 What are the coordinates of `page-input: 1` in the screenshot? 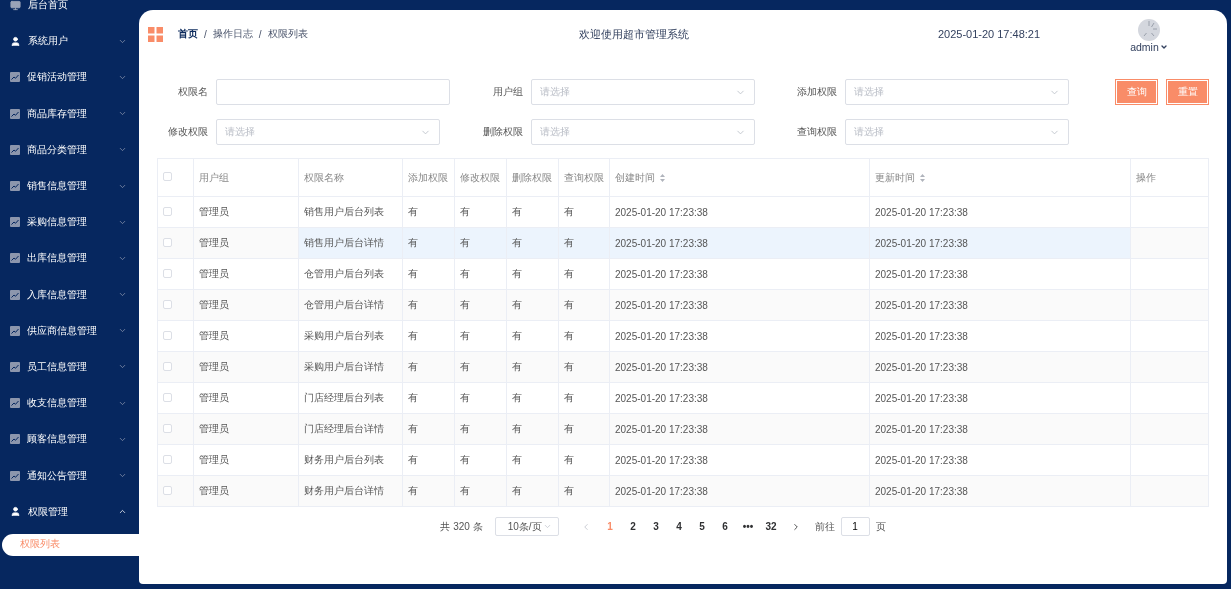 It's located at (855, 526).